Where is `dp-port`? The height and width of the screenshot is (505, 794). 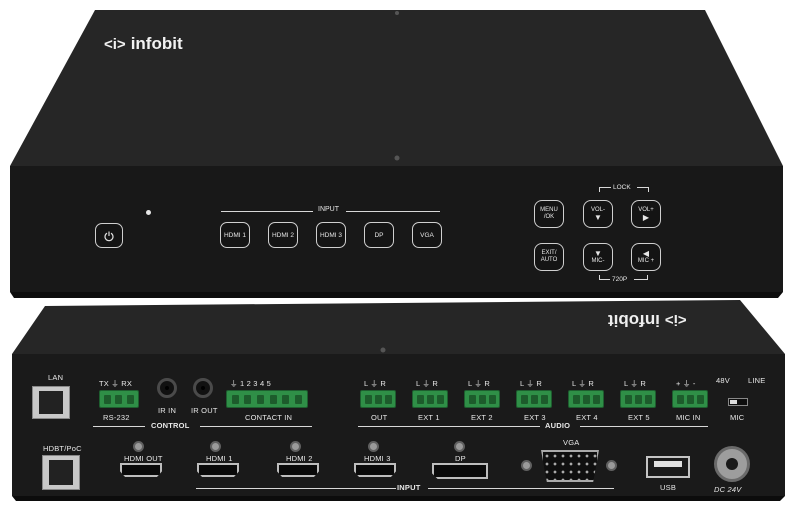 dp-port is located at coordinates (460, 471).